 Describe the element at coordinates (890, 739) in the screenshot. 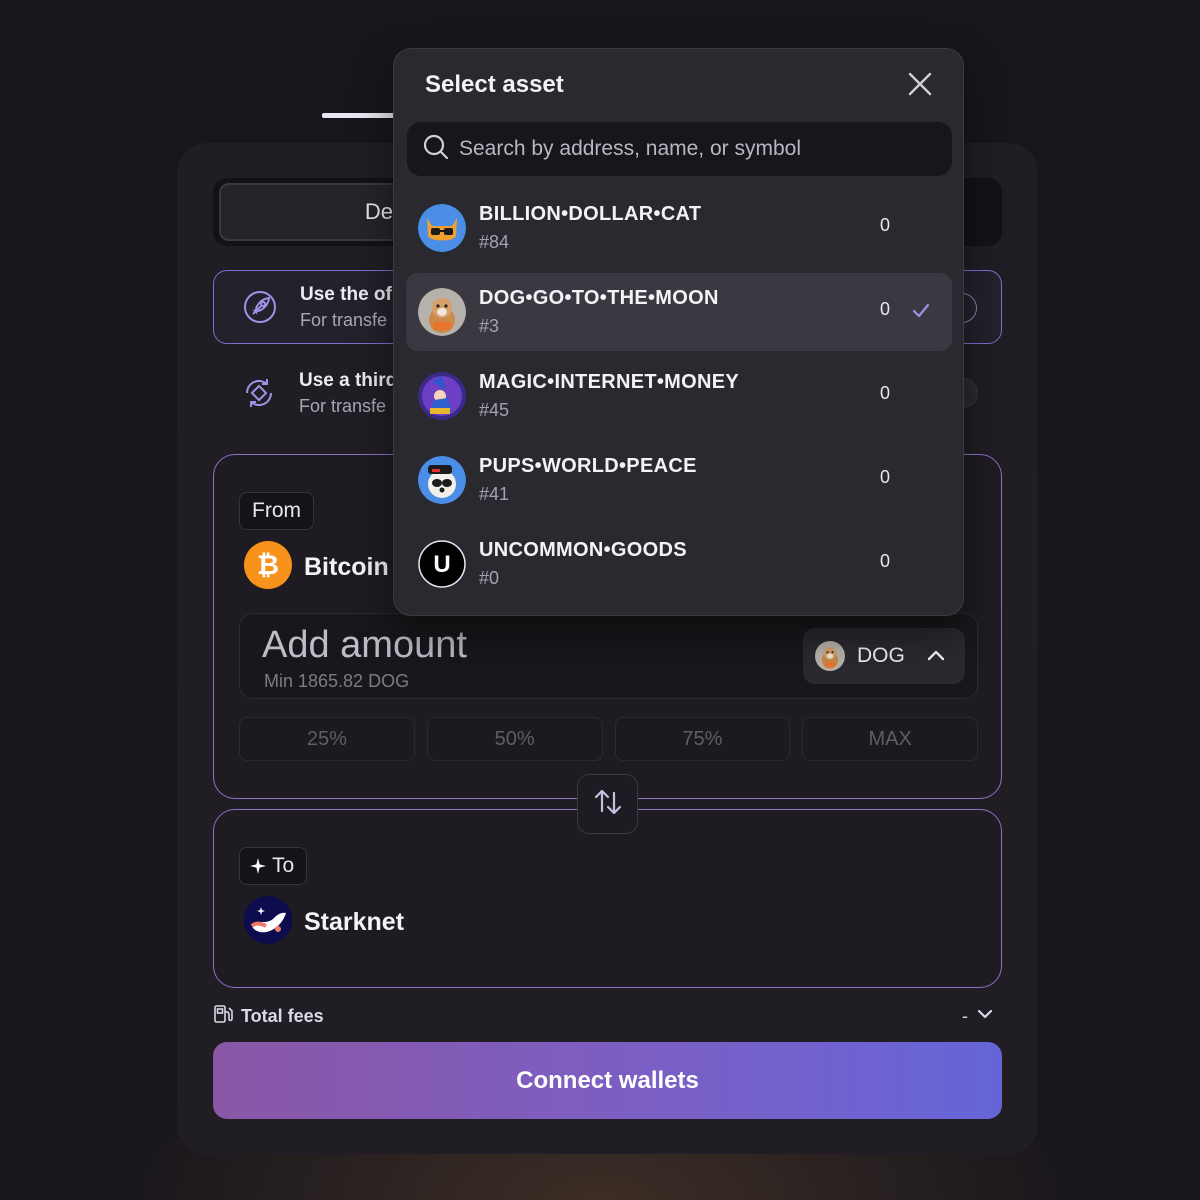

I see `max-button: MAX` at that location.